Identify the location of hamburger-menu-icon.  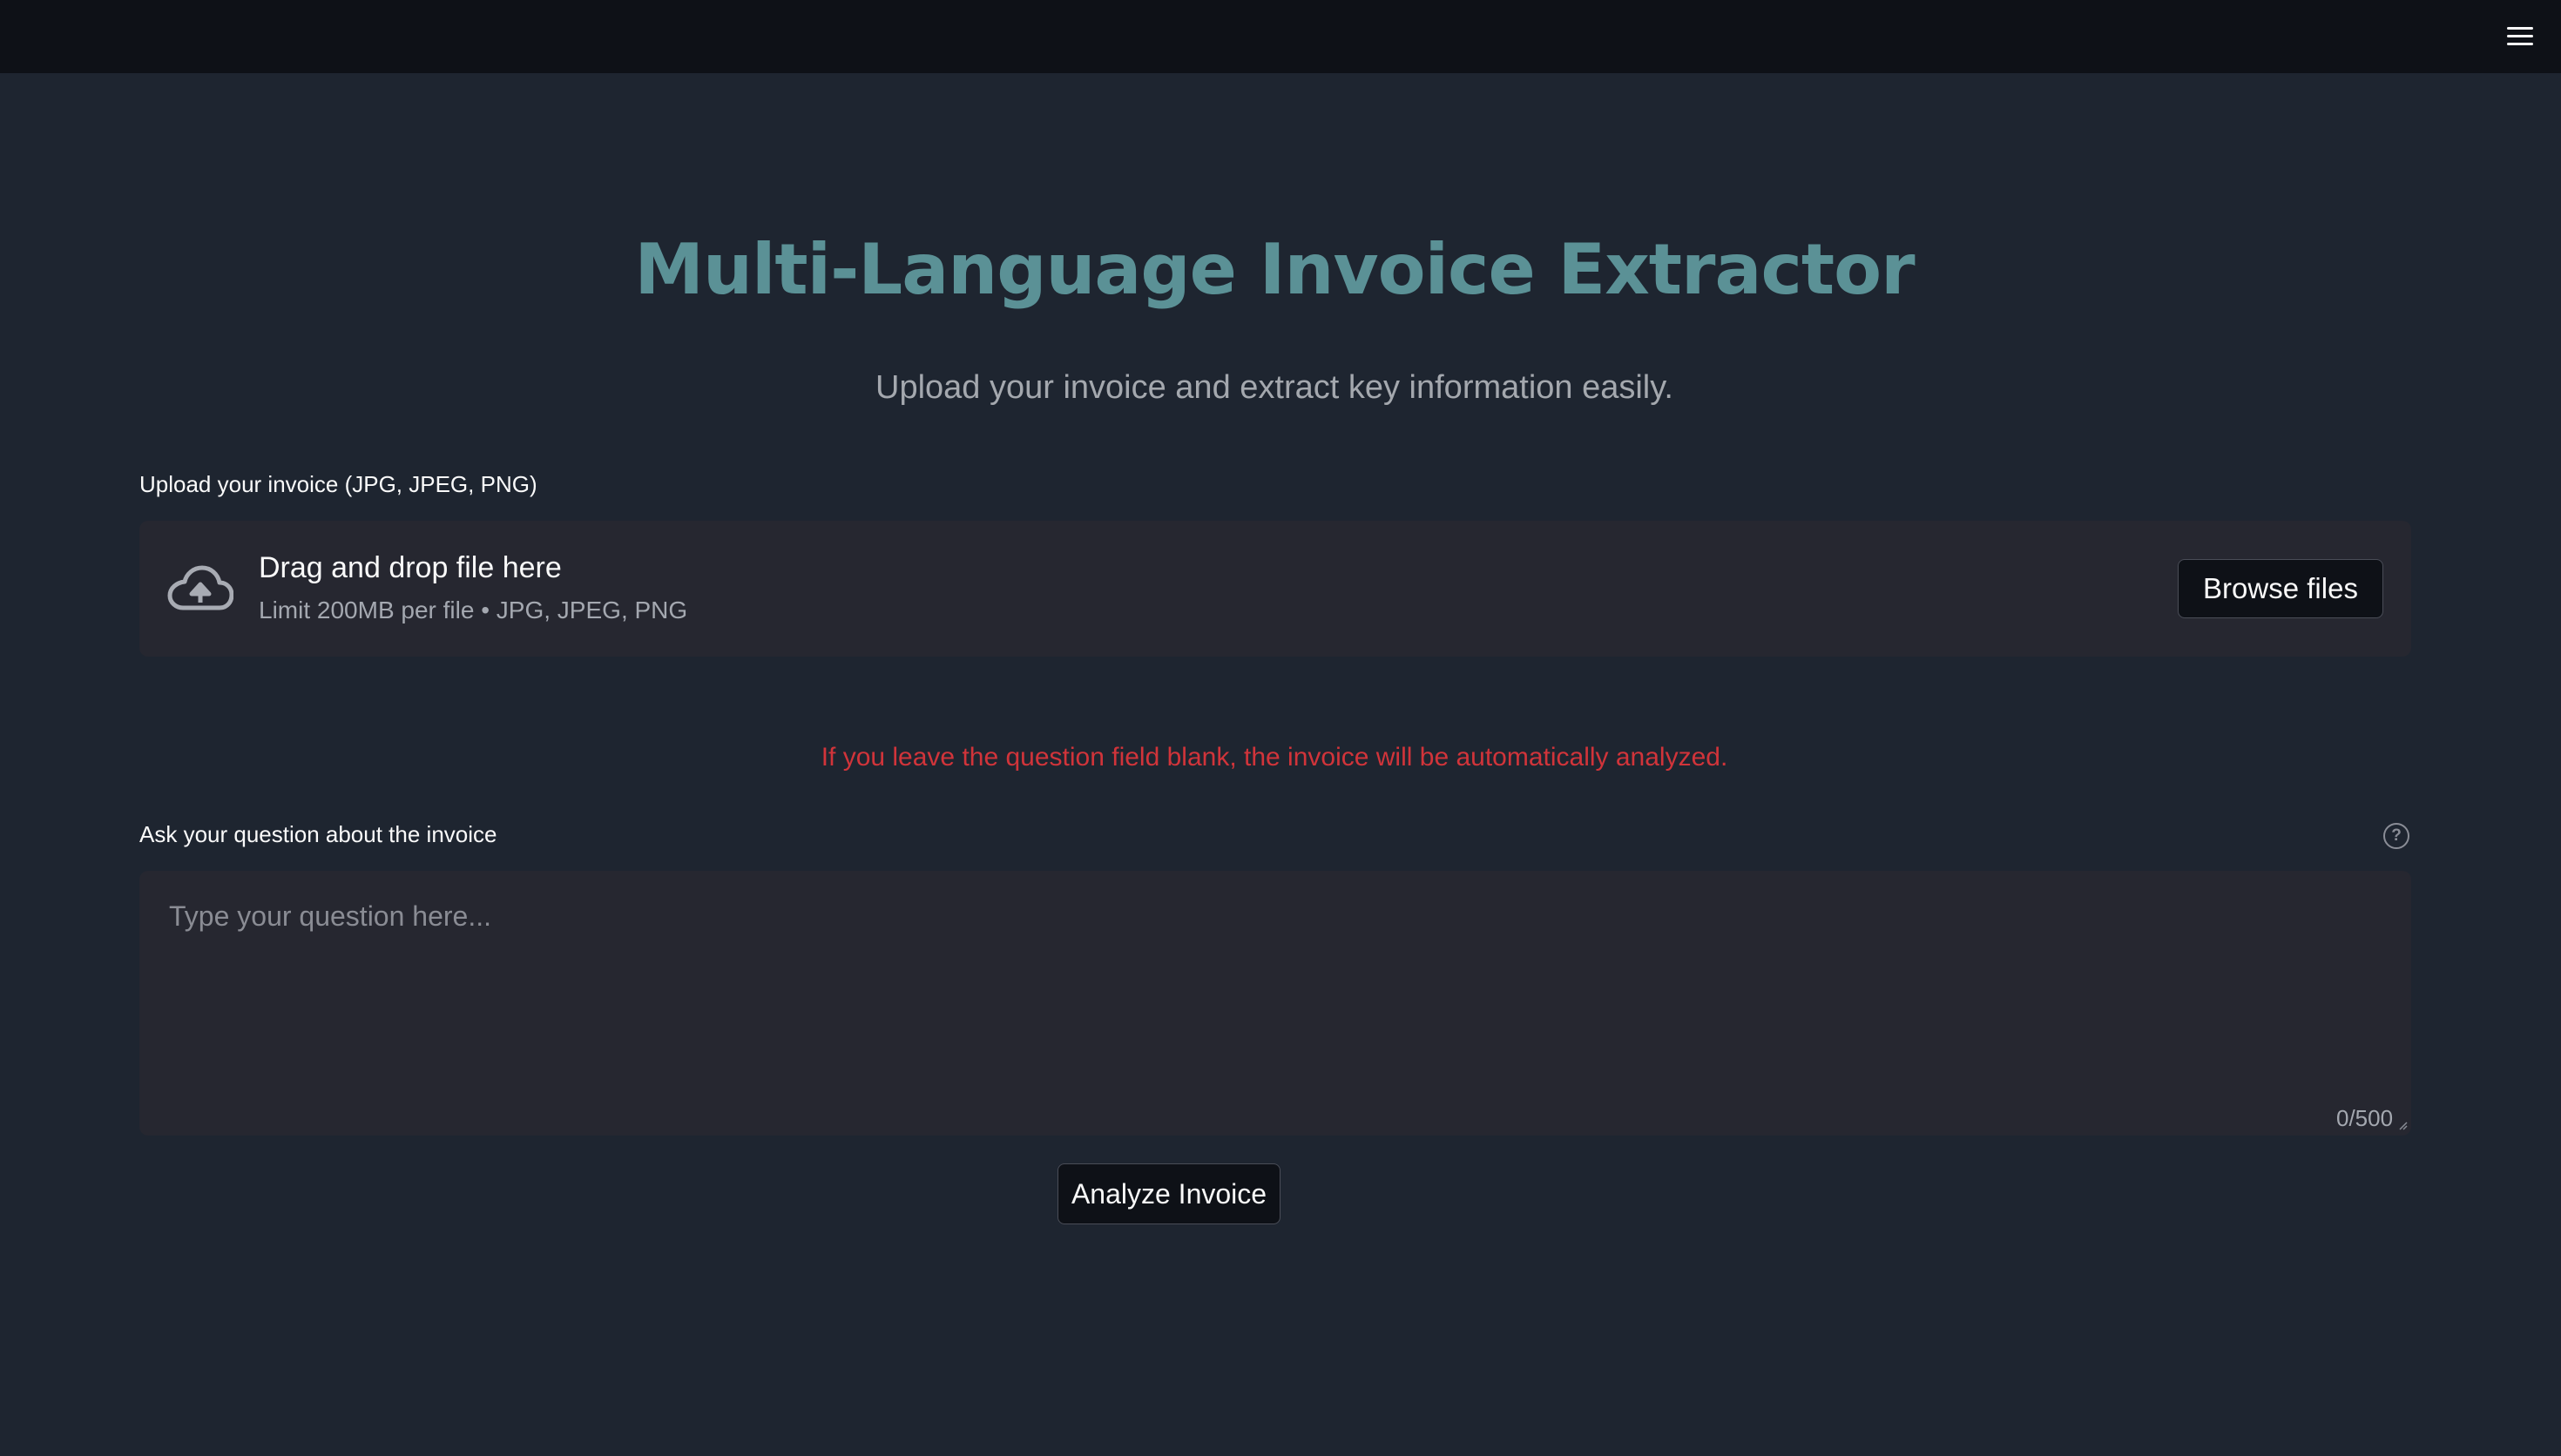
(2521, 36).